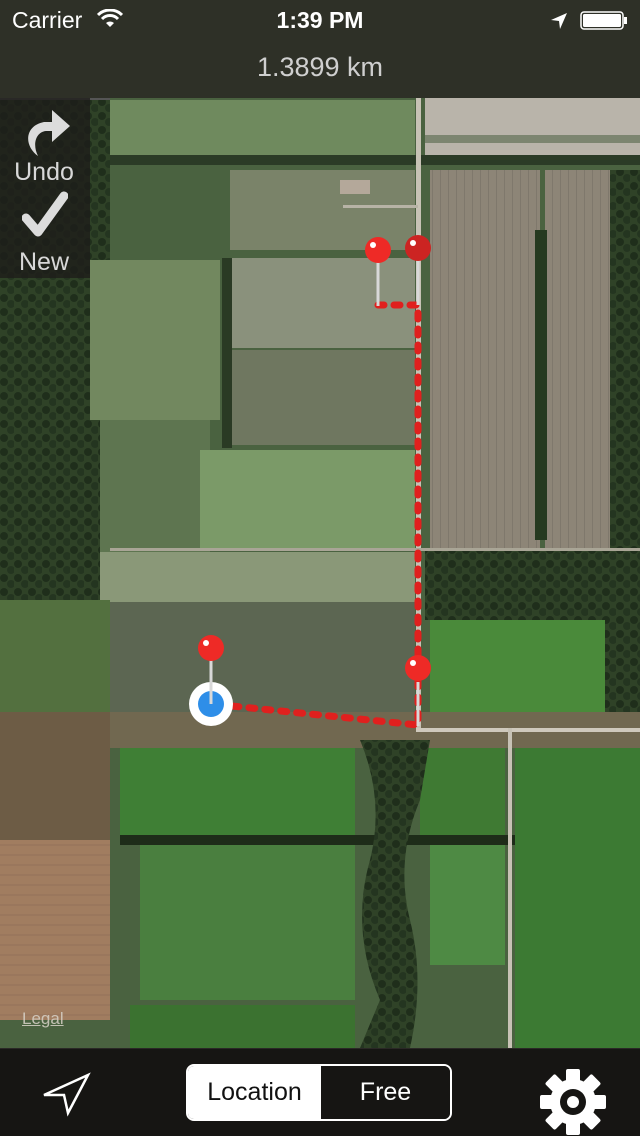  Describe the element at coordinates (49, 133) in the screenshot. I see `undo-arrow-icon` at that location.